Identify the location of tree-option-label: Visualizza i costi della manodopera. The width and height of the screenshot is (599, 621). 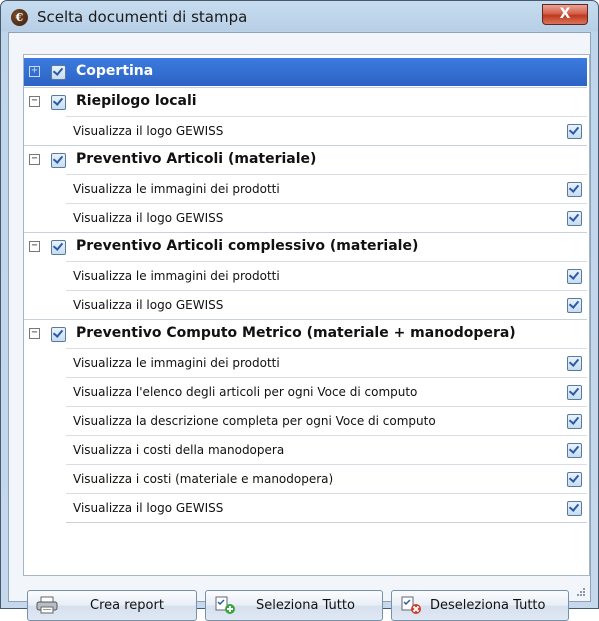
(179, 450).